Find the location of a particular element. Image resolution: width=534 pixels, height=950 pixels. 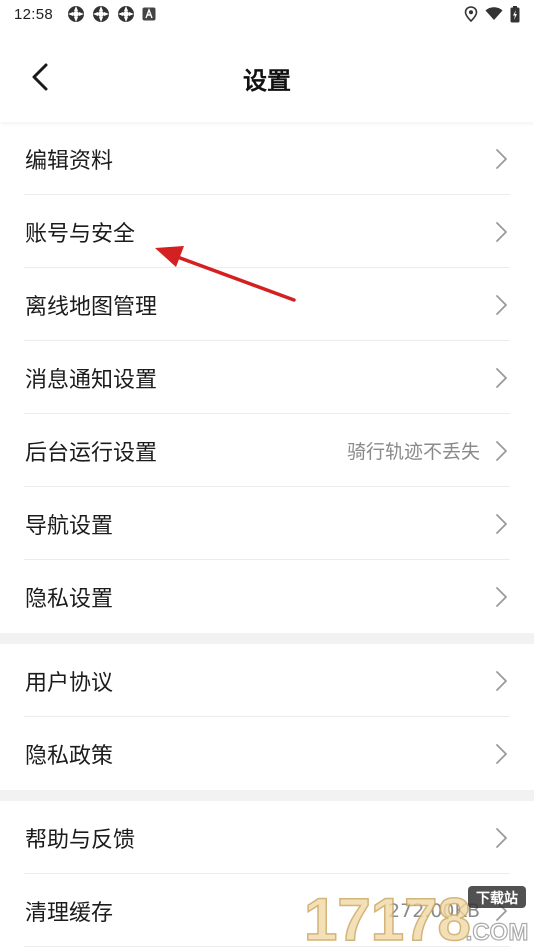

setting-row-privacy-settings: 隐私设置 is located at coordinates (267, 596).